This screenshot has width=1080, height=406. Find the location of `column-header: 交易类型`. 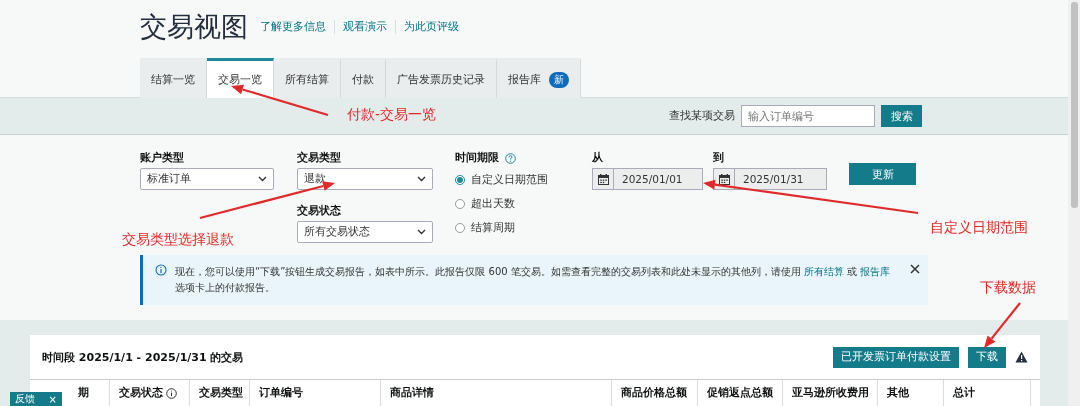

column-header: 交易类型 is located at coordinates (221, 393).